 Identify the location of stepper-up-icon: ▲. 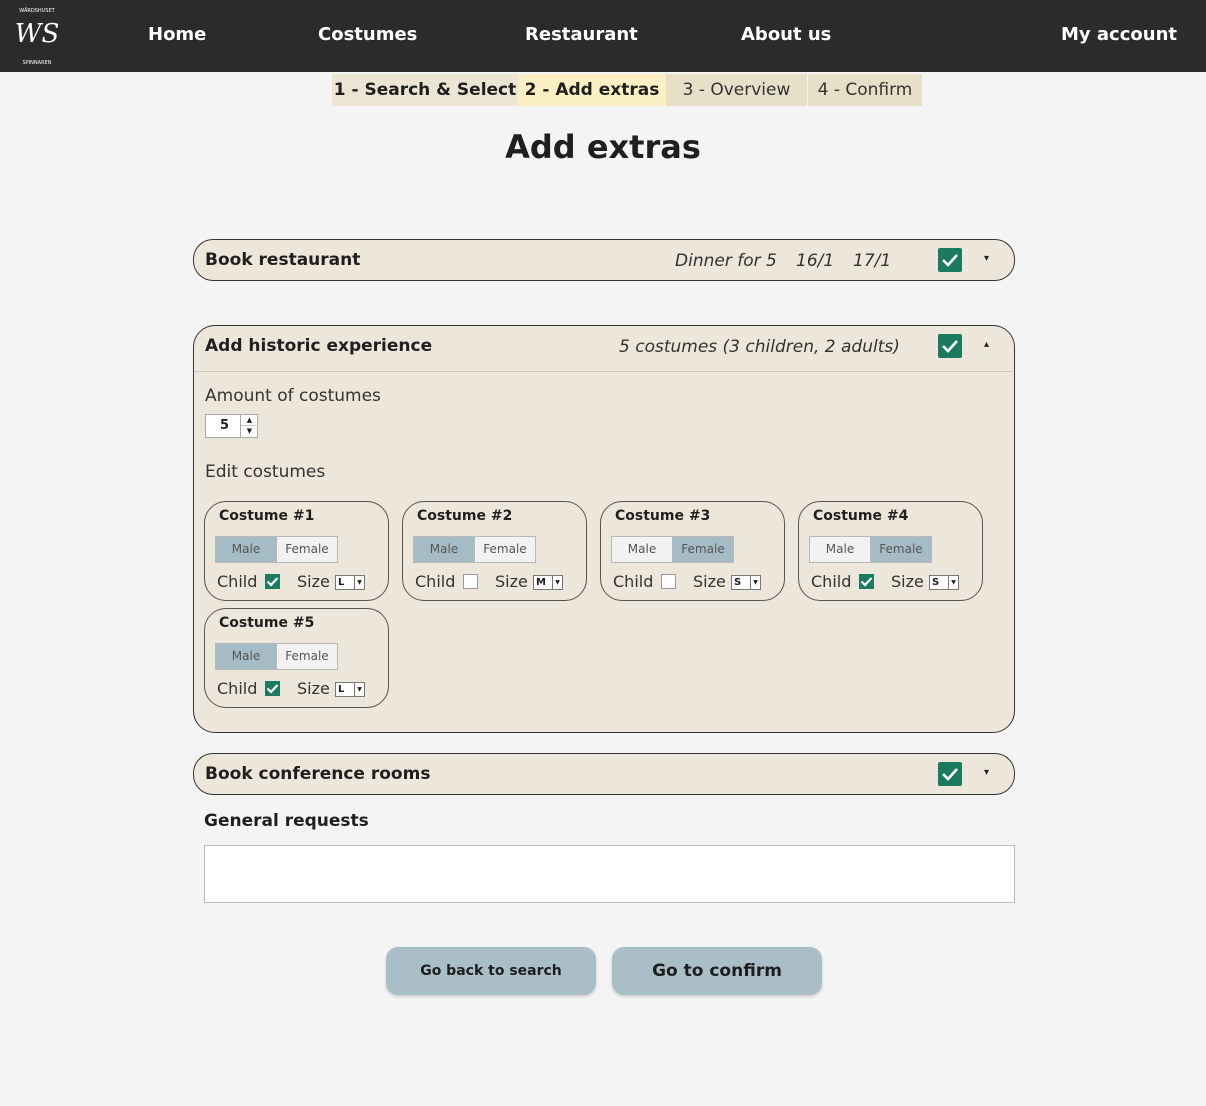
(249, 420).